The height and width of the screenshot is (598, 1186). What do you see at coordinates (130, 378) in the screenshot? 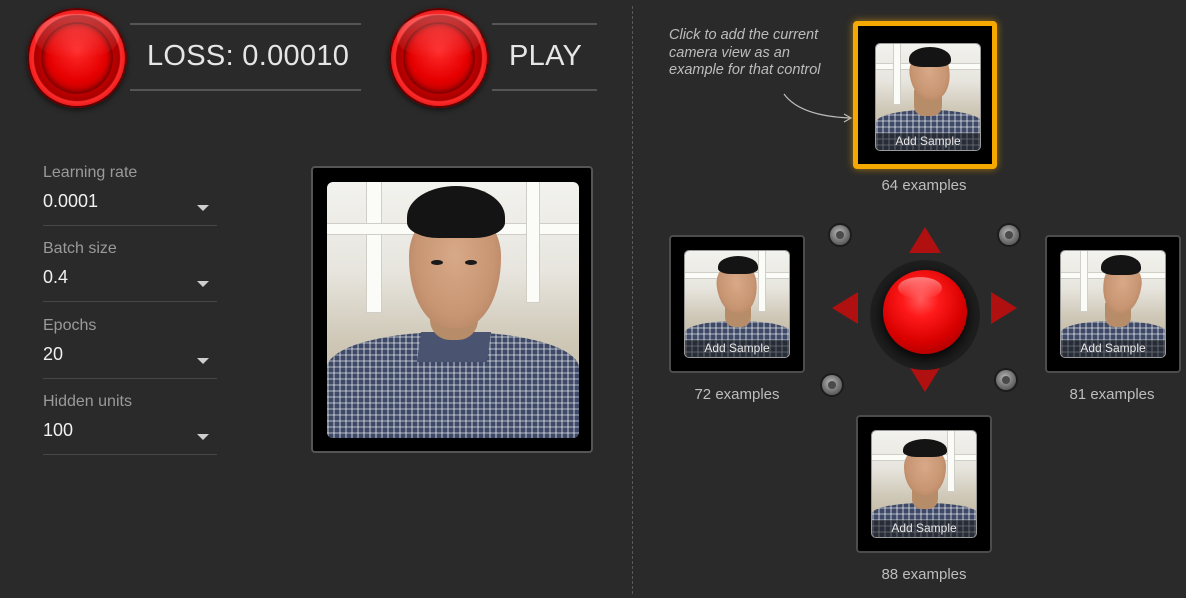
I see `epochs-underline` at bounding box center [130, 378].